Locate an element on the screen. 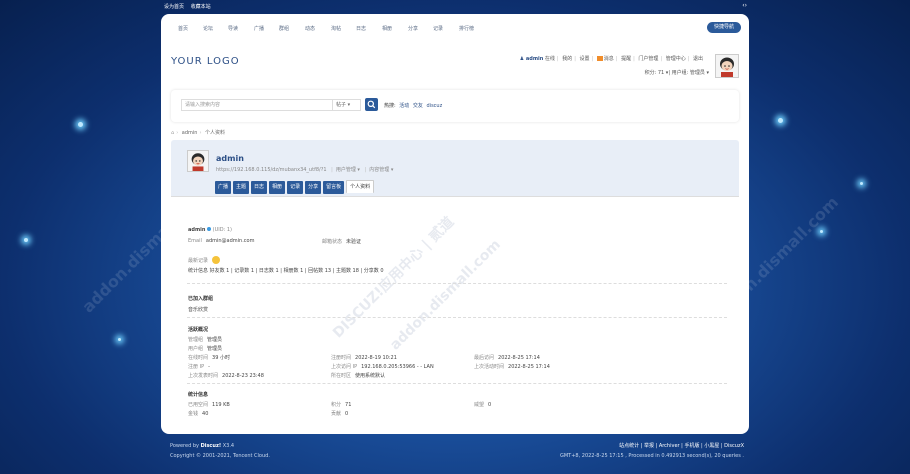 This screenshot has height=474, width=910. hot-search-item: discuz is located at coordinates (435, 106).